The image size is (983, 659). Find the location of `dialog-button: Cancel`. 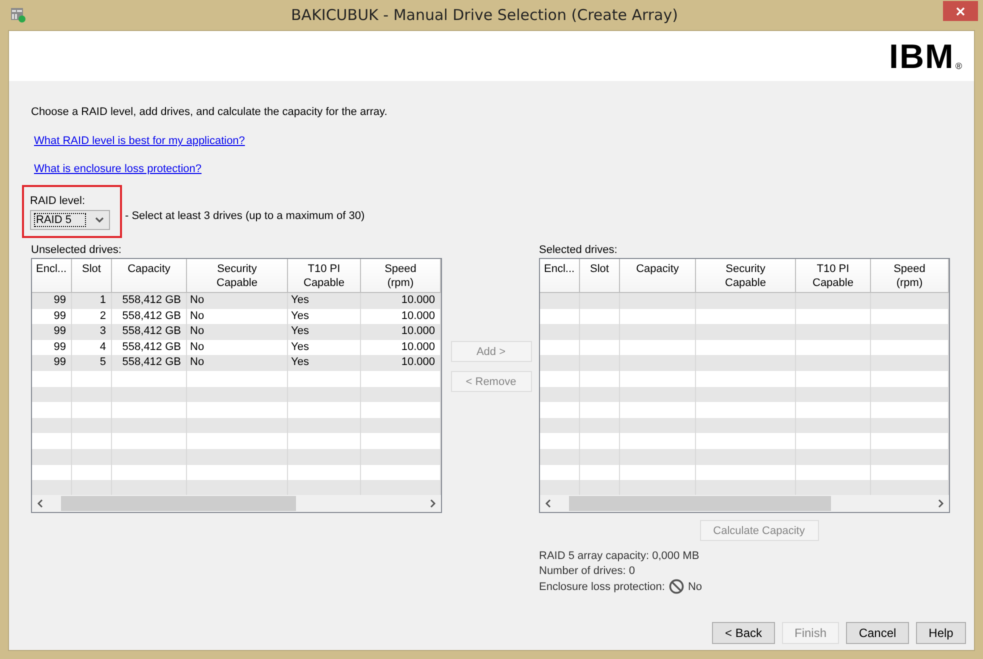

dialog-button: Cancel is located at coordinates (877, 633).